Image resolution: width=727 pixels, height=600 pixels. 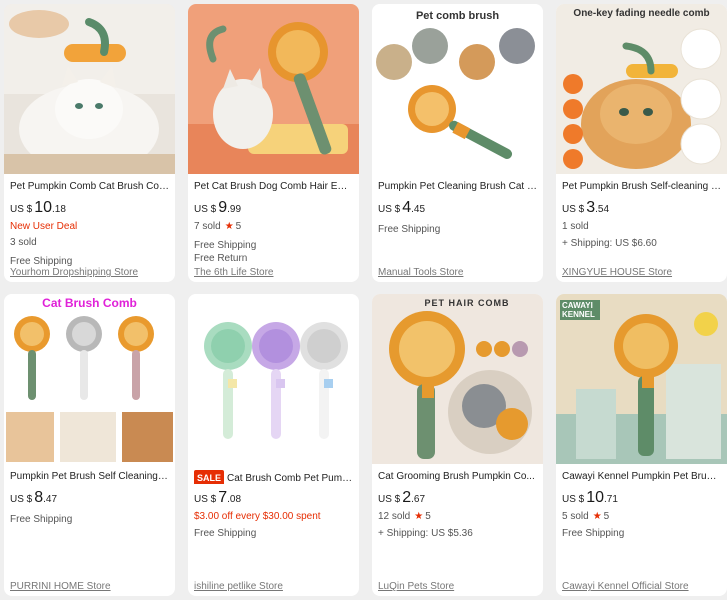 What do you see at coordinates (467, 303) in the screenshot?
I see `image-caption: PET HAIR COMB` at bounding box center [467, 303].